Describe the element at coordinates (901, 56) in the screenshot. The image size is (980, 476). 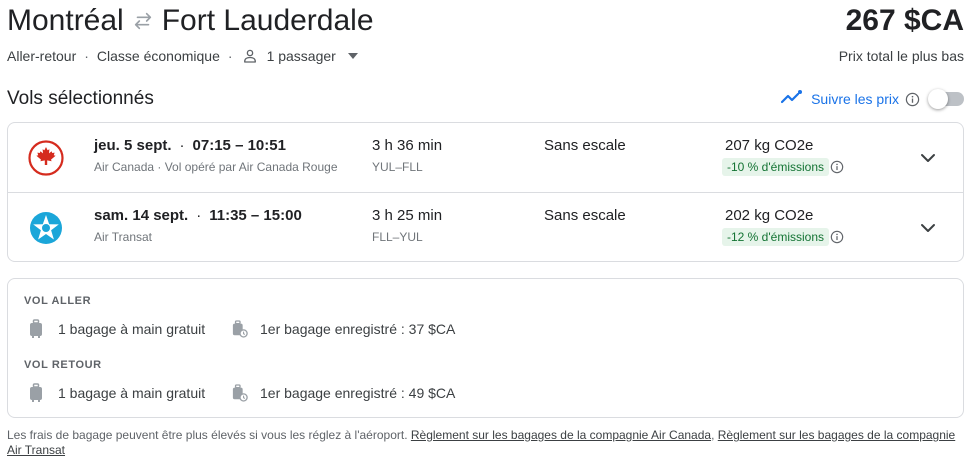
I see `price-caption: Prix total le plus bas` at that location.